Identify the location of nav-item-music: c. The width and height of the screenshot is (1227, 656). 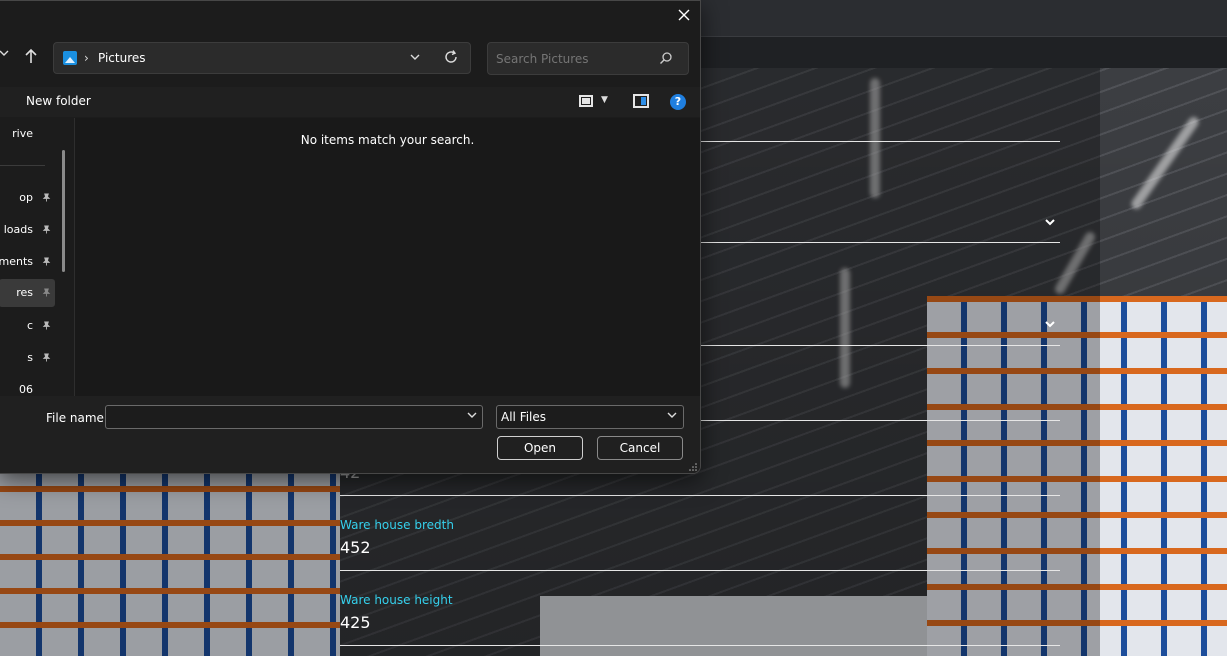
(27, 326).